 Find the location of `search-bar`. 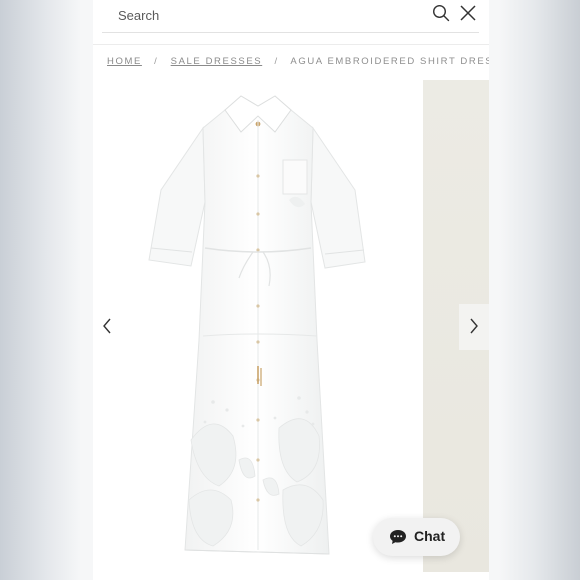

search-bar is located at coordinates (290, 16).